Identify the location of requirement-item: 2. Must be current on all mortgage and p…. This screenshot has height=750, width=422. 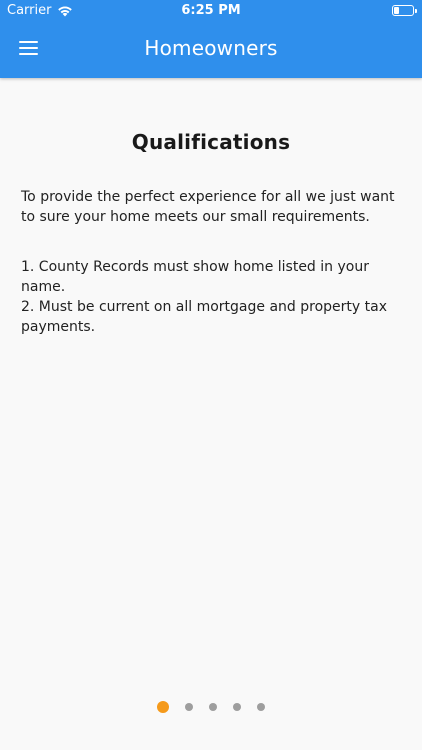
(204, 317).